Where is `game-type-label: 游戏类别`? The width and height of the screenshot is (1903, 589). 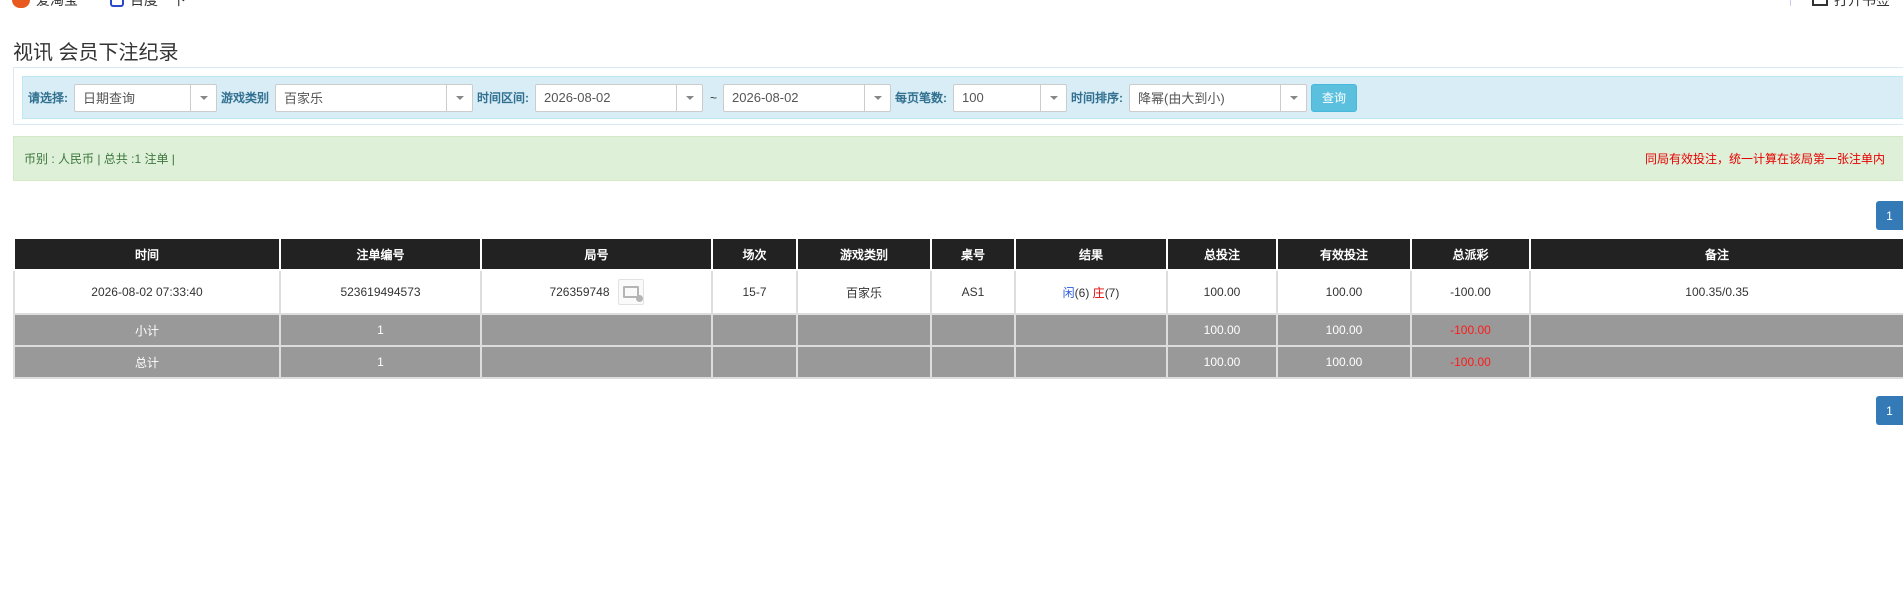 game-type-label: 游戏类别 is located at coordinates (245, 98).